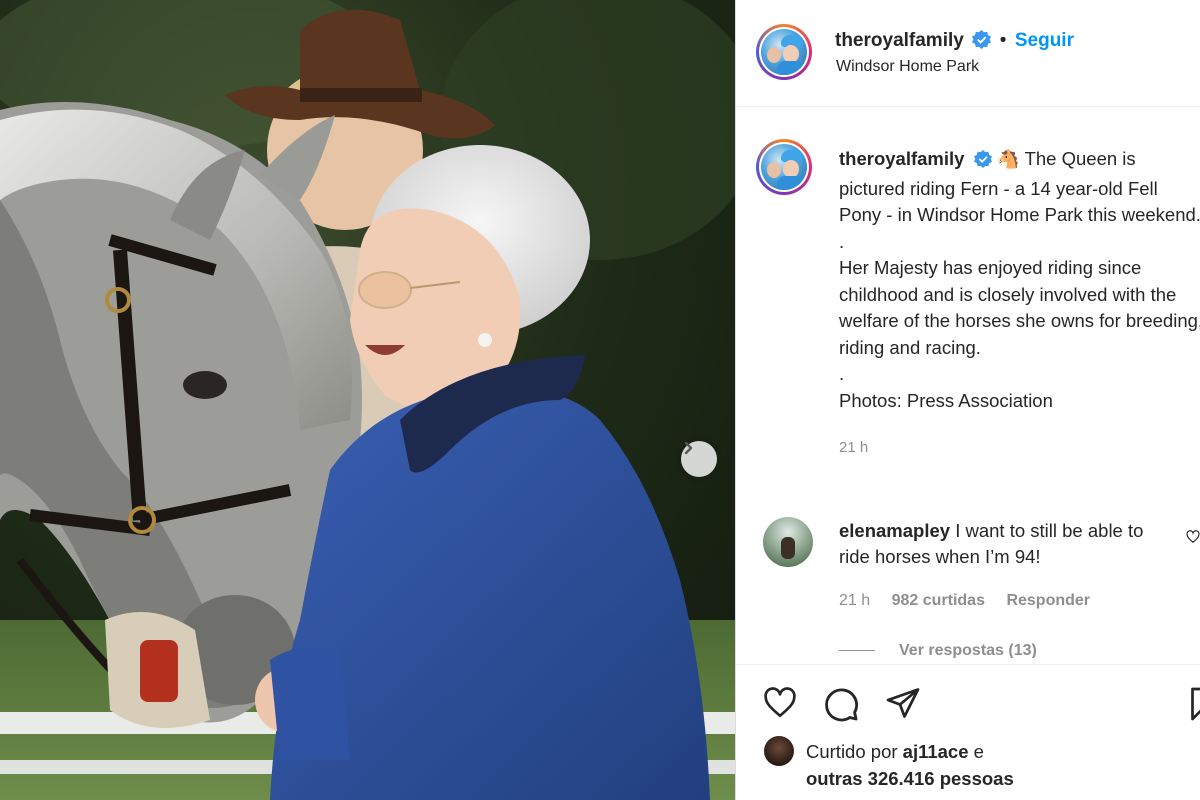  Describe the element at coordinates (857, 651) in the screenshot. I see `replies-line` at that location.